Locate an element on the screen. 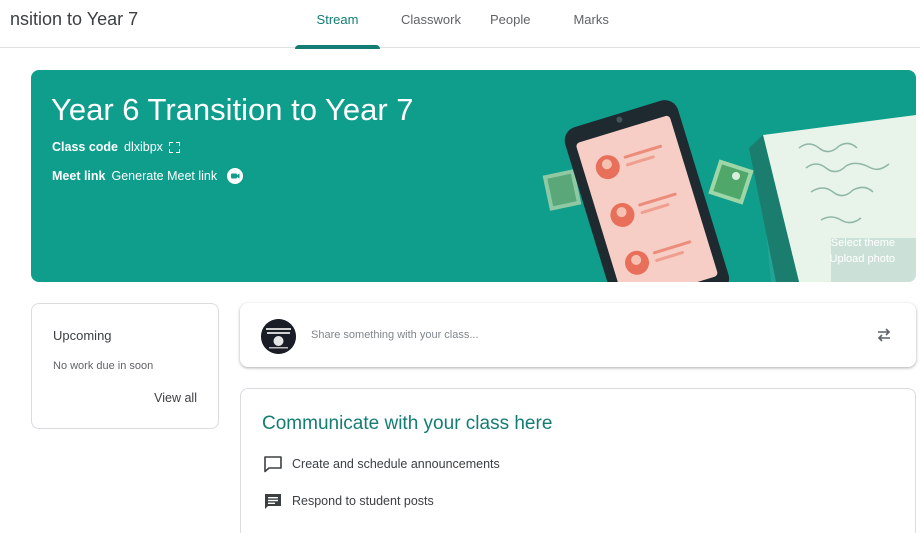  expand-icon is located at coordinates (174, 147).